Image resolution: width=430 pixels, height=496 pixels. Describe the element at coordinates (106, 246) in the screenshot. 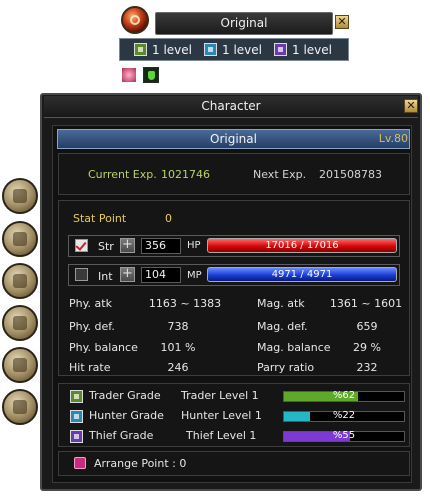

I see `str-label: Str` at that location.